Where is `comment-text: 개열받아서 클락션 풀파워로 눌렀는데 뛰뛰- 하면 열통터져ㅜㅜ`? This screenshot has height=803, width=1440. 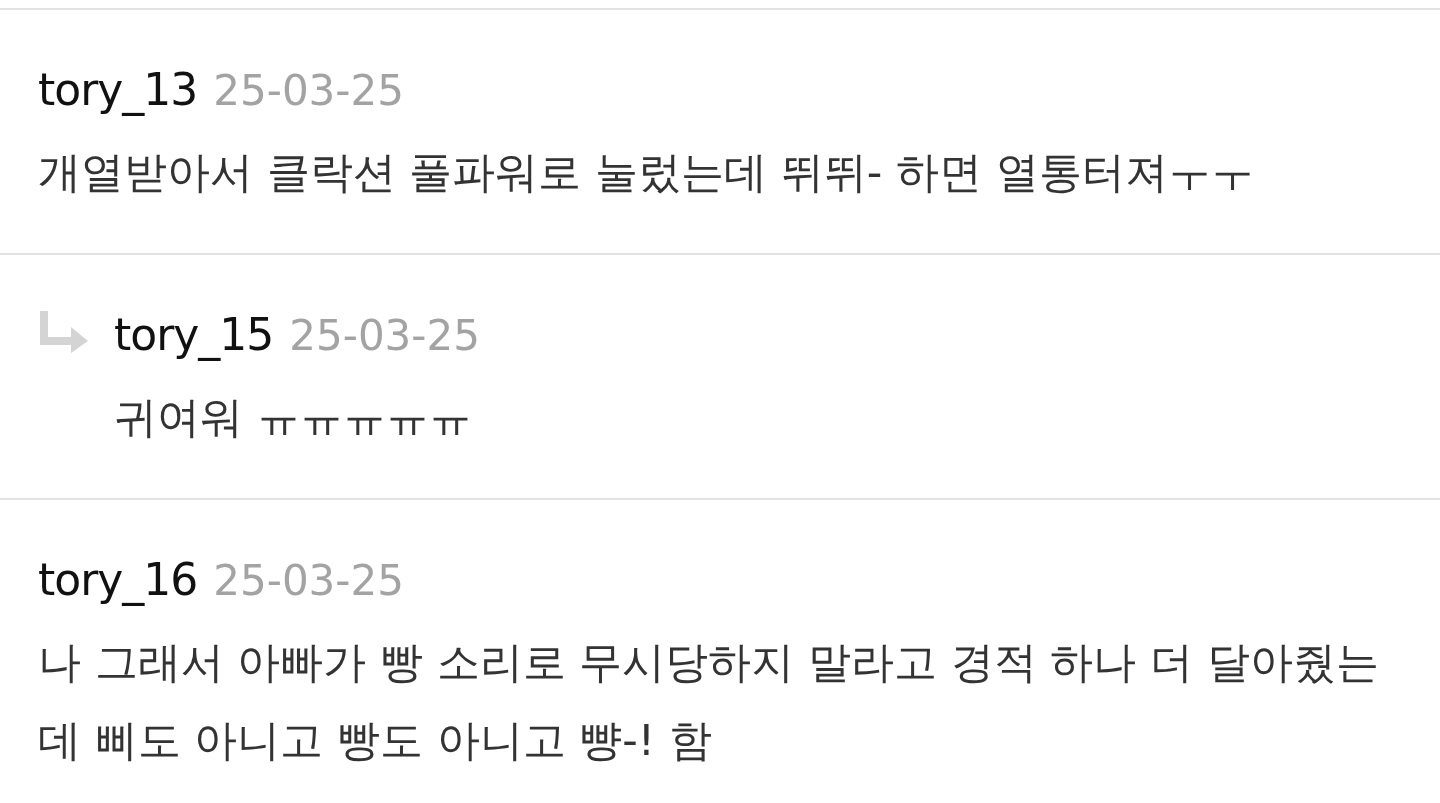 comment-text: 개열받아서 클락션 풀파워로 눌렀는데 뛰뛰- 하면 열통터져ㅜㅜ is located at coordinates (646, 172).